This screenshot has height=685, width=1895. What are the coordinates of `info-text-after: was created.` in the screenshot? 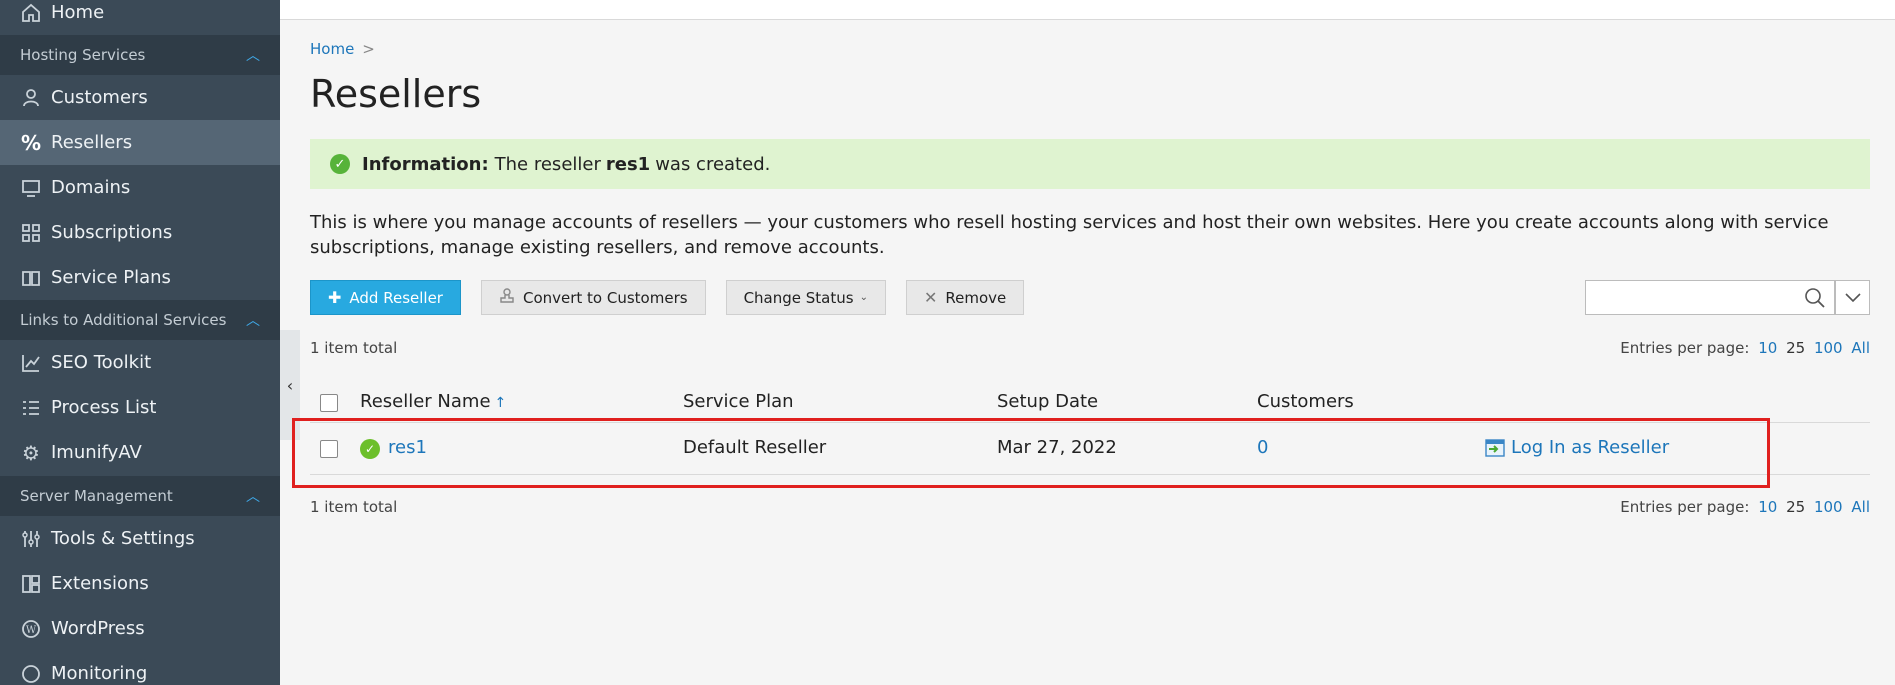 It's located at (713, 164).